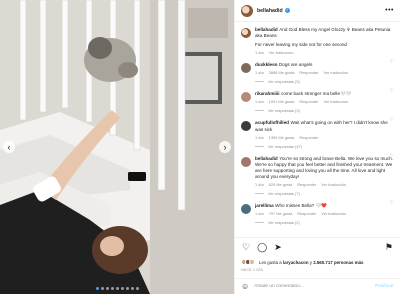 The image size is (400, 294). Describe the element at coordinates (296, 262) in the screenshot. I see `likes-user: laryachacon` at that location.